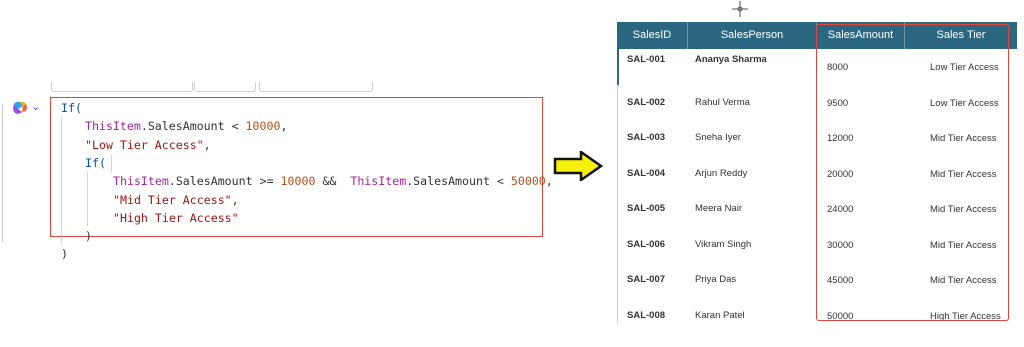  I want to click on formula-token: "Mid Tier Access", so click(172, 199).